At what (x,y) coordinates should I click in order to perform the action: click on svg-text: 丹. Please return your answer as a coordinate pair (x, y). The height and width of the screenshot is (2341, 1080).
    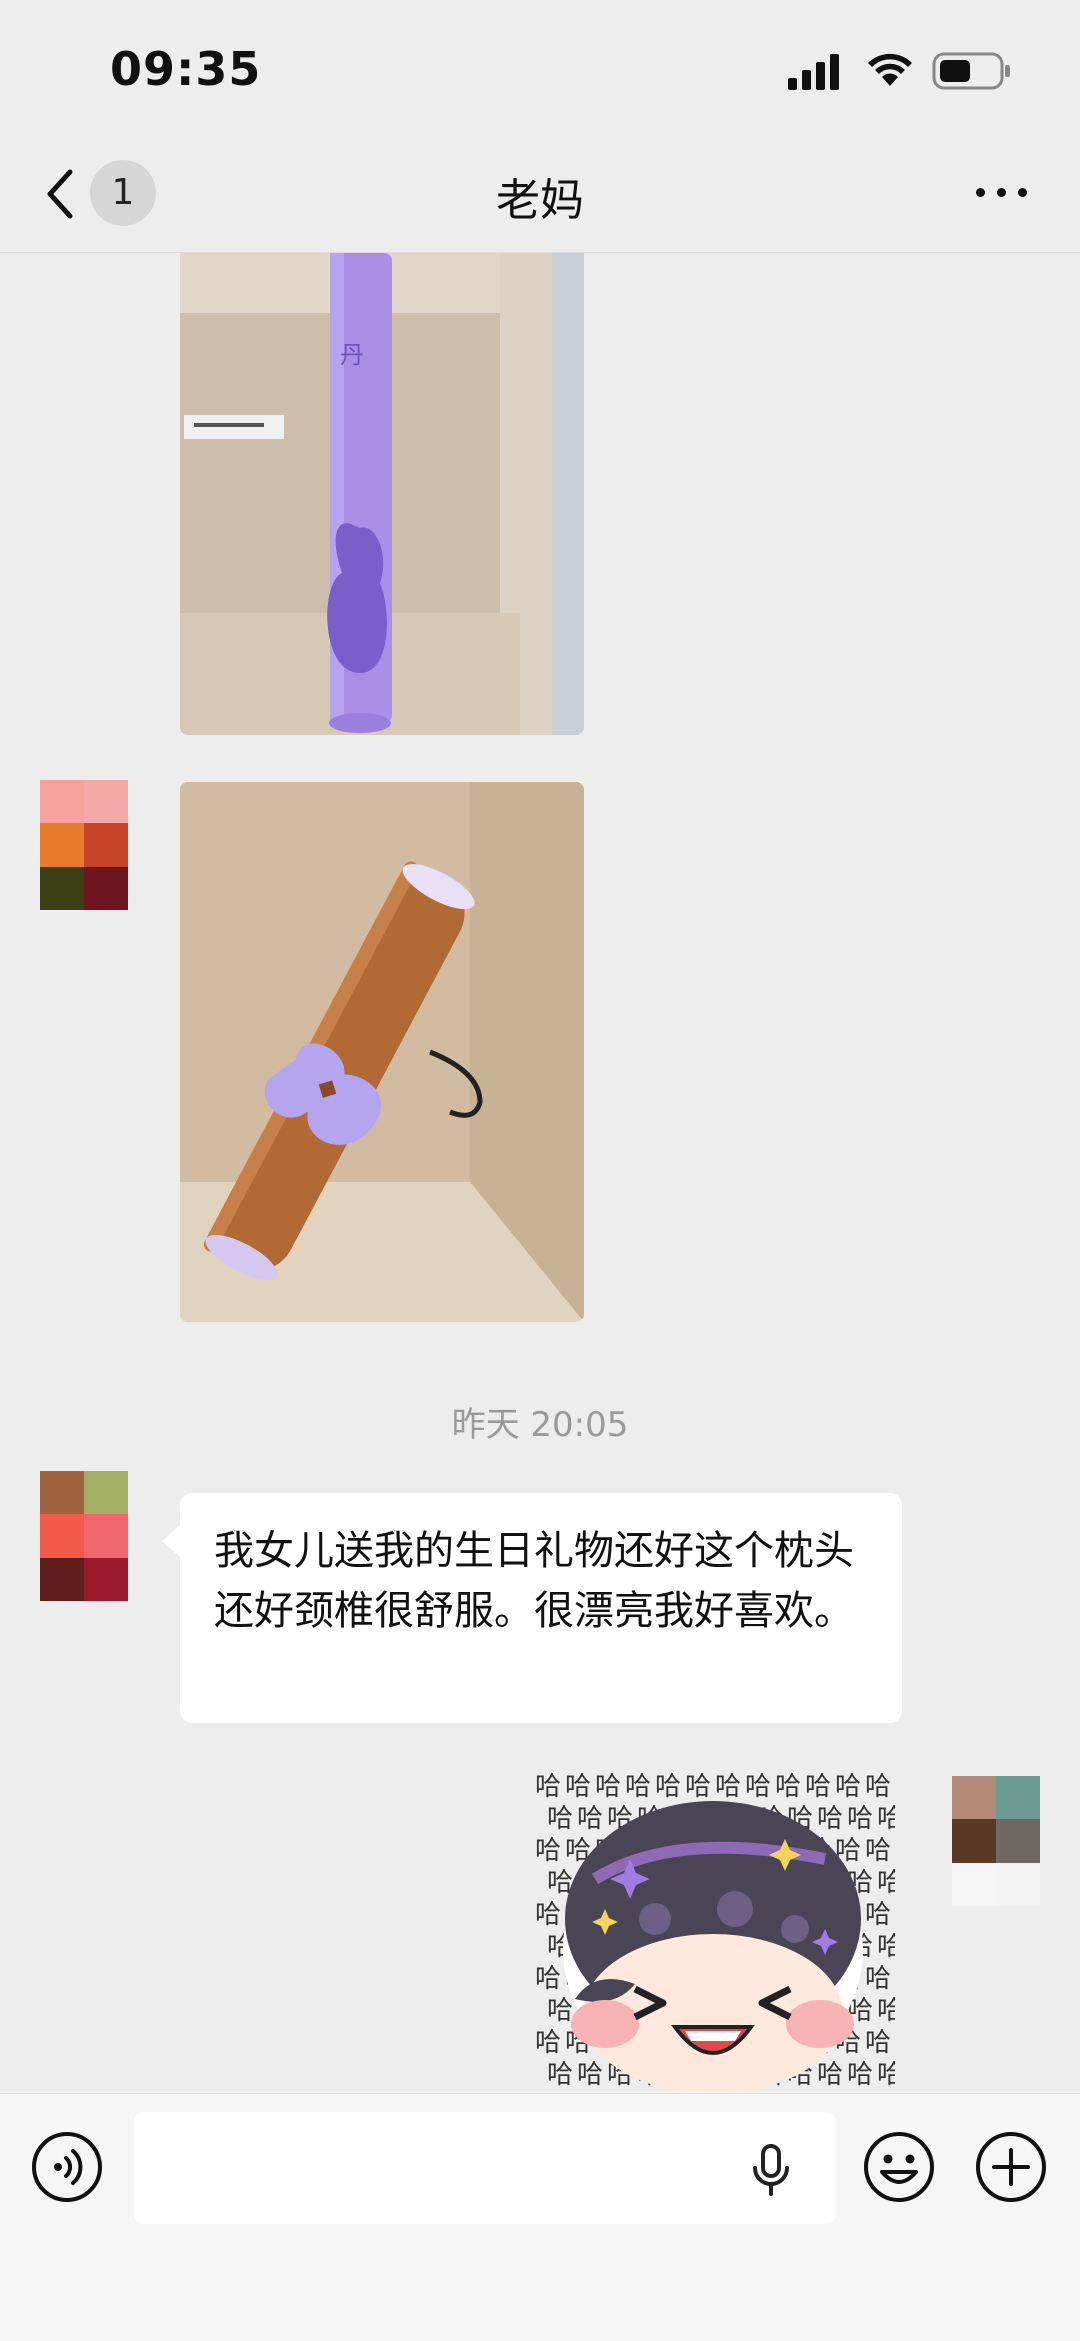
    Looking at the image, I should click on (352, 355).